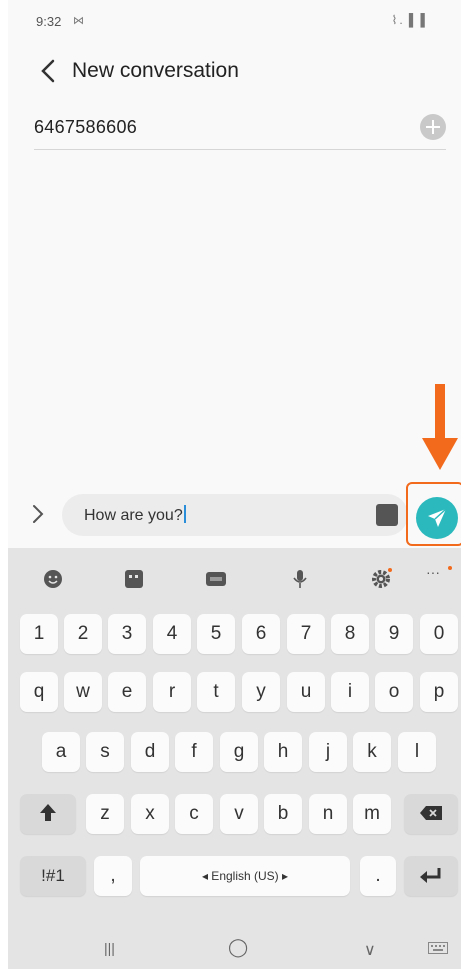 This screenshot has width=461, height=969. I want to click on key-y: y, so click(261, 692).